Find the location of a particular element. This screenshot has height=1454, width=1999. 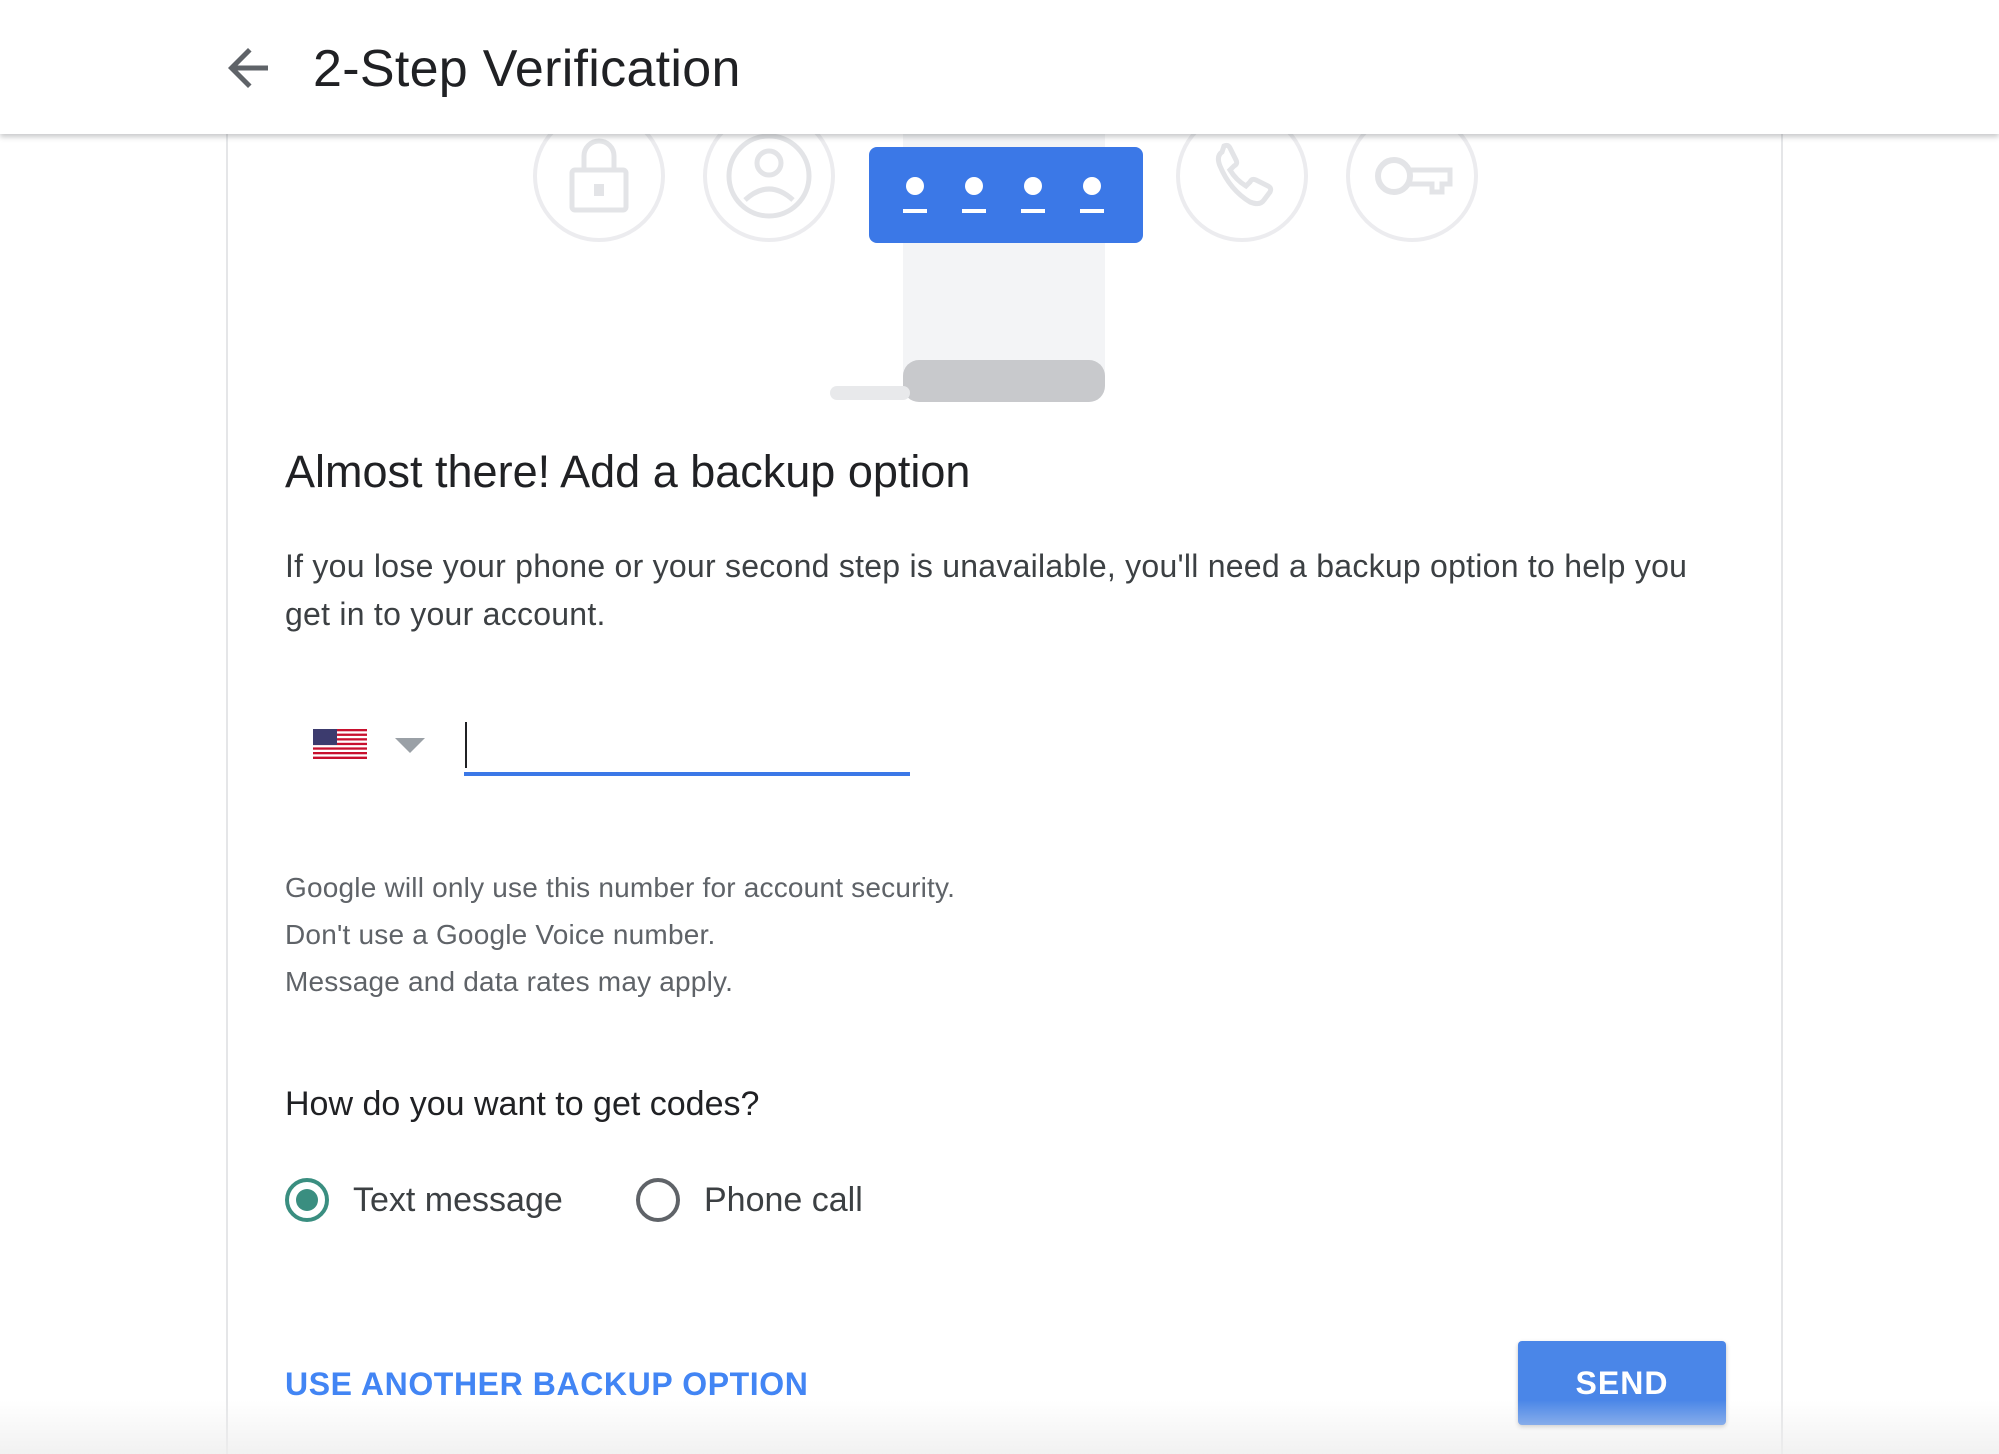

note-rates: Message and data rates may apply. is located at coordinates (509, 981).